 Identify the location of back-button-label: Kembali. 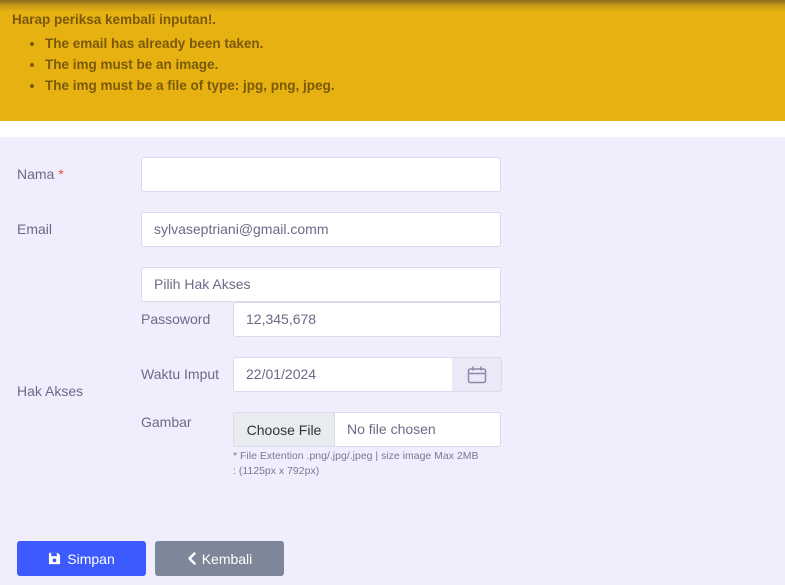
(227, 558).